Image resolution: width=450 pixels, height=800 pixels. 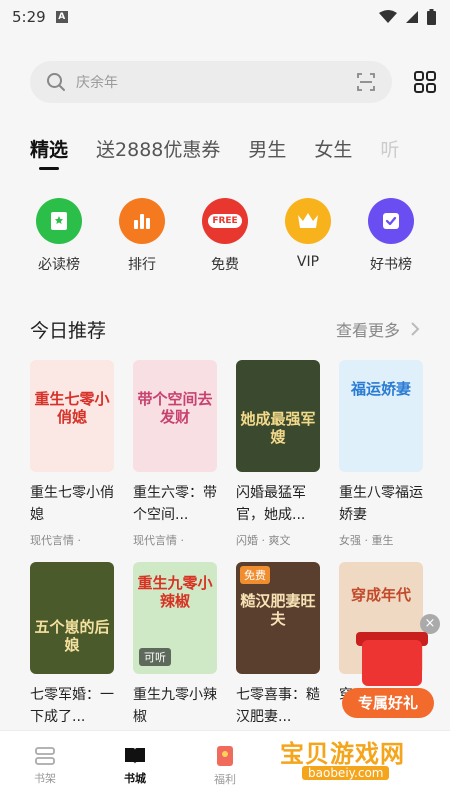 I want to click on close-icon: ×, so click(x=430, y=624).